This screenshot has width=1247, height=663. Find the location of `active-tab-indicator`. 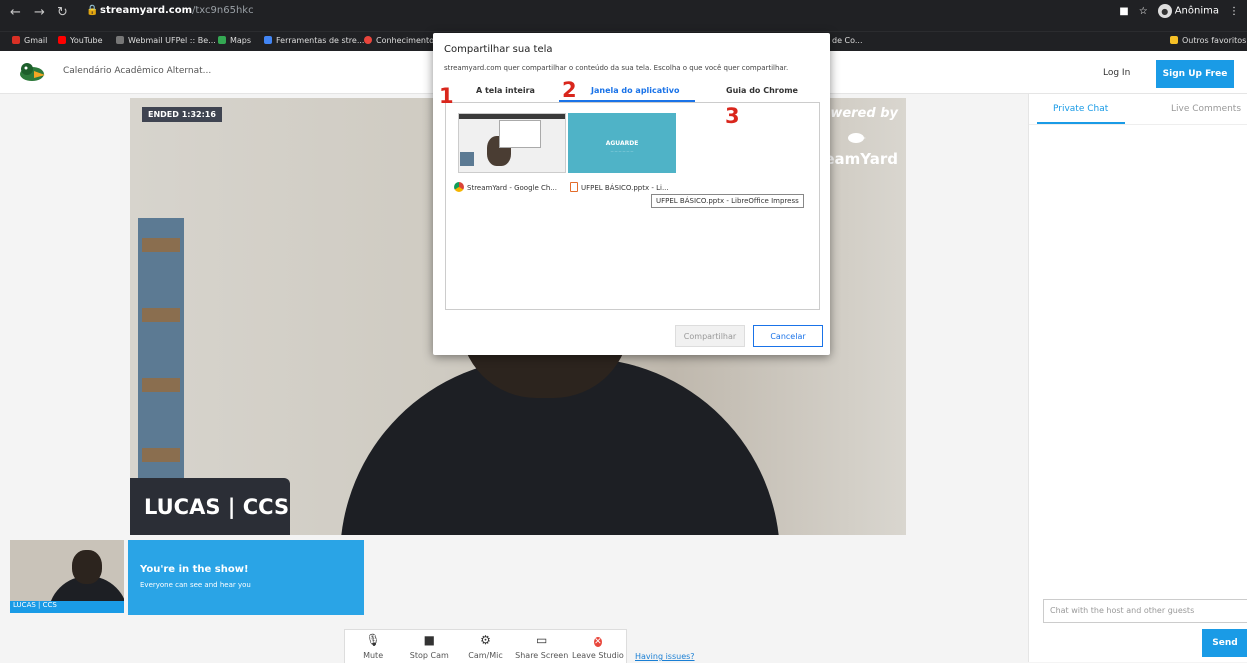

active-tab-indicator is located at coordinates (1081, 123).